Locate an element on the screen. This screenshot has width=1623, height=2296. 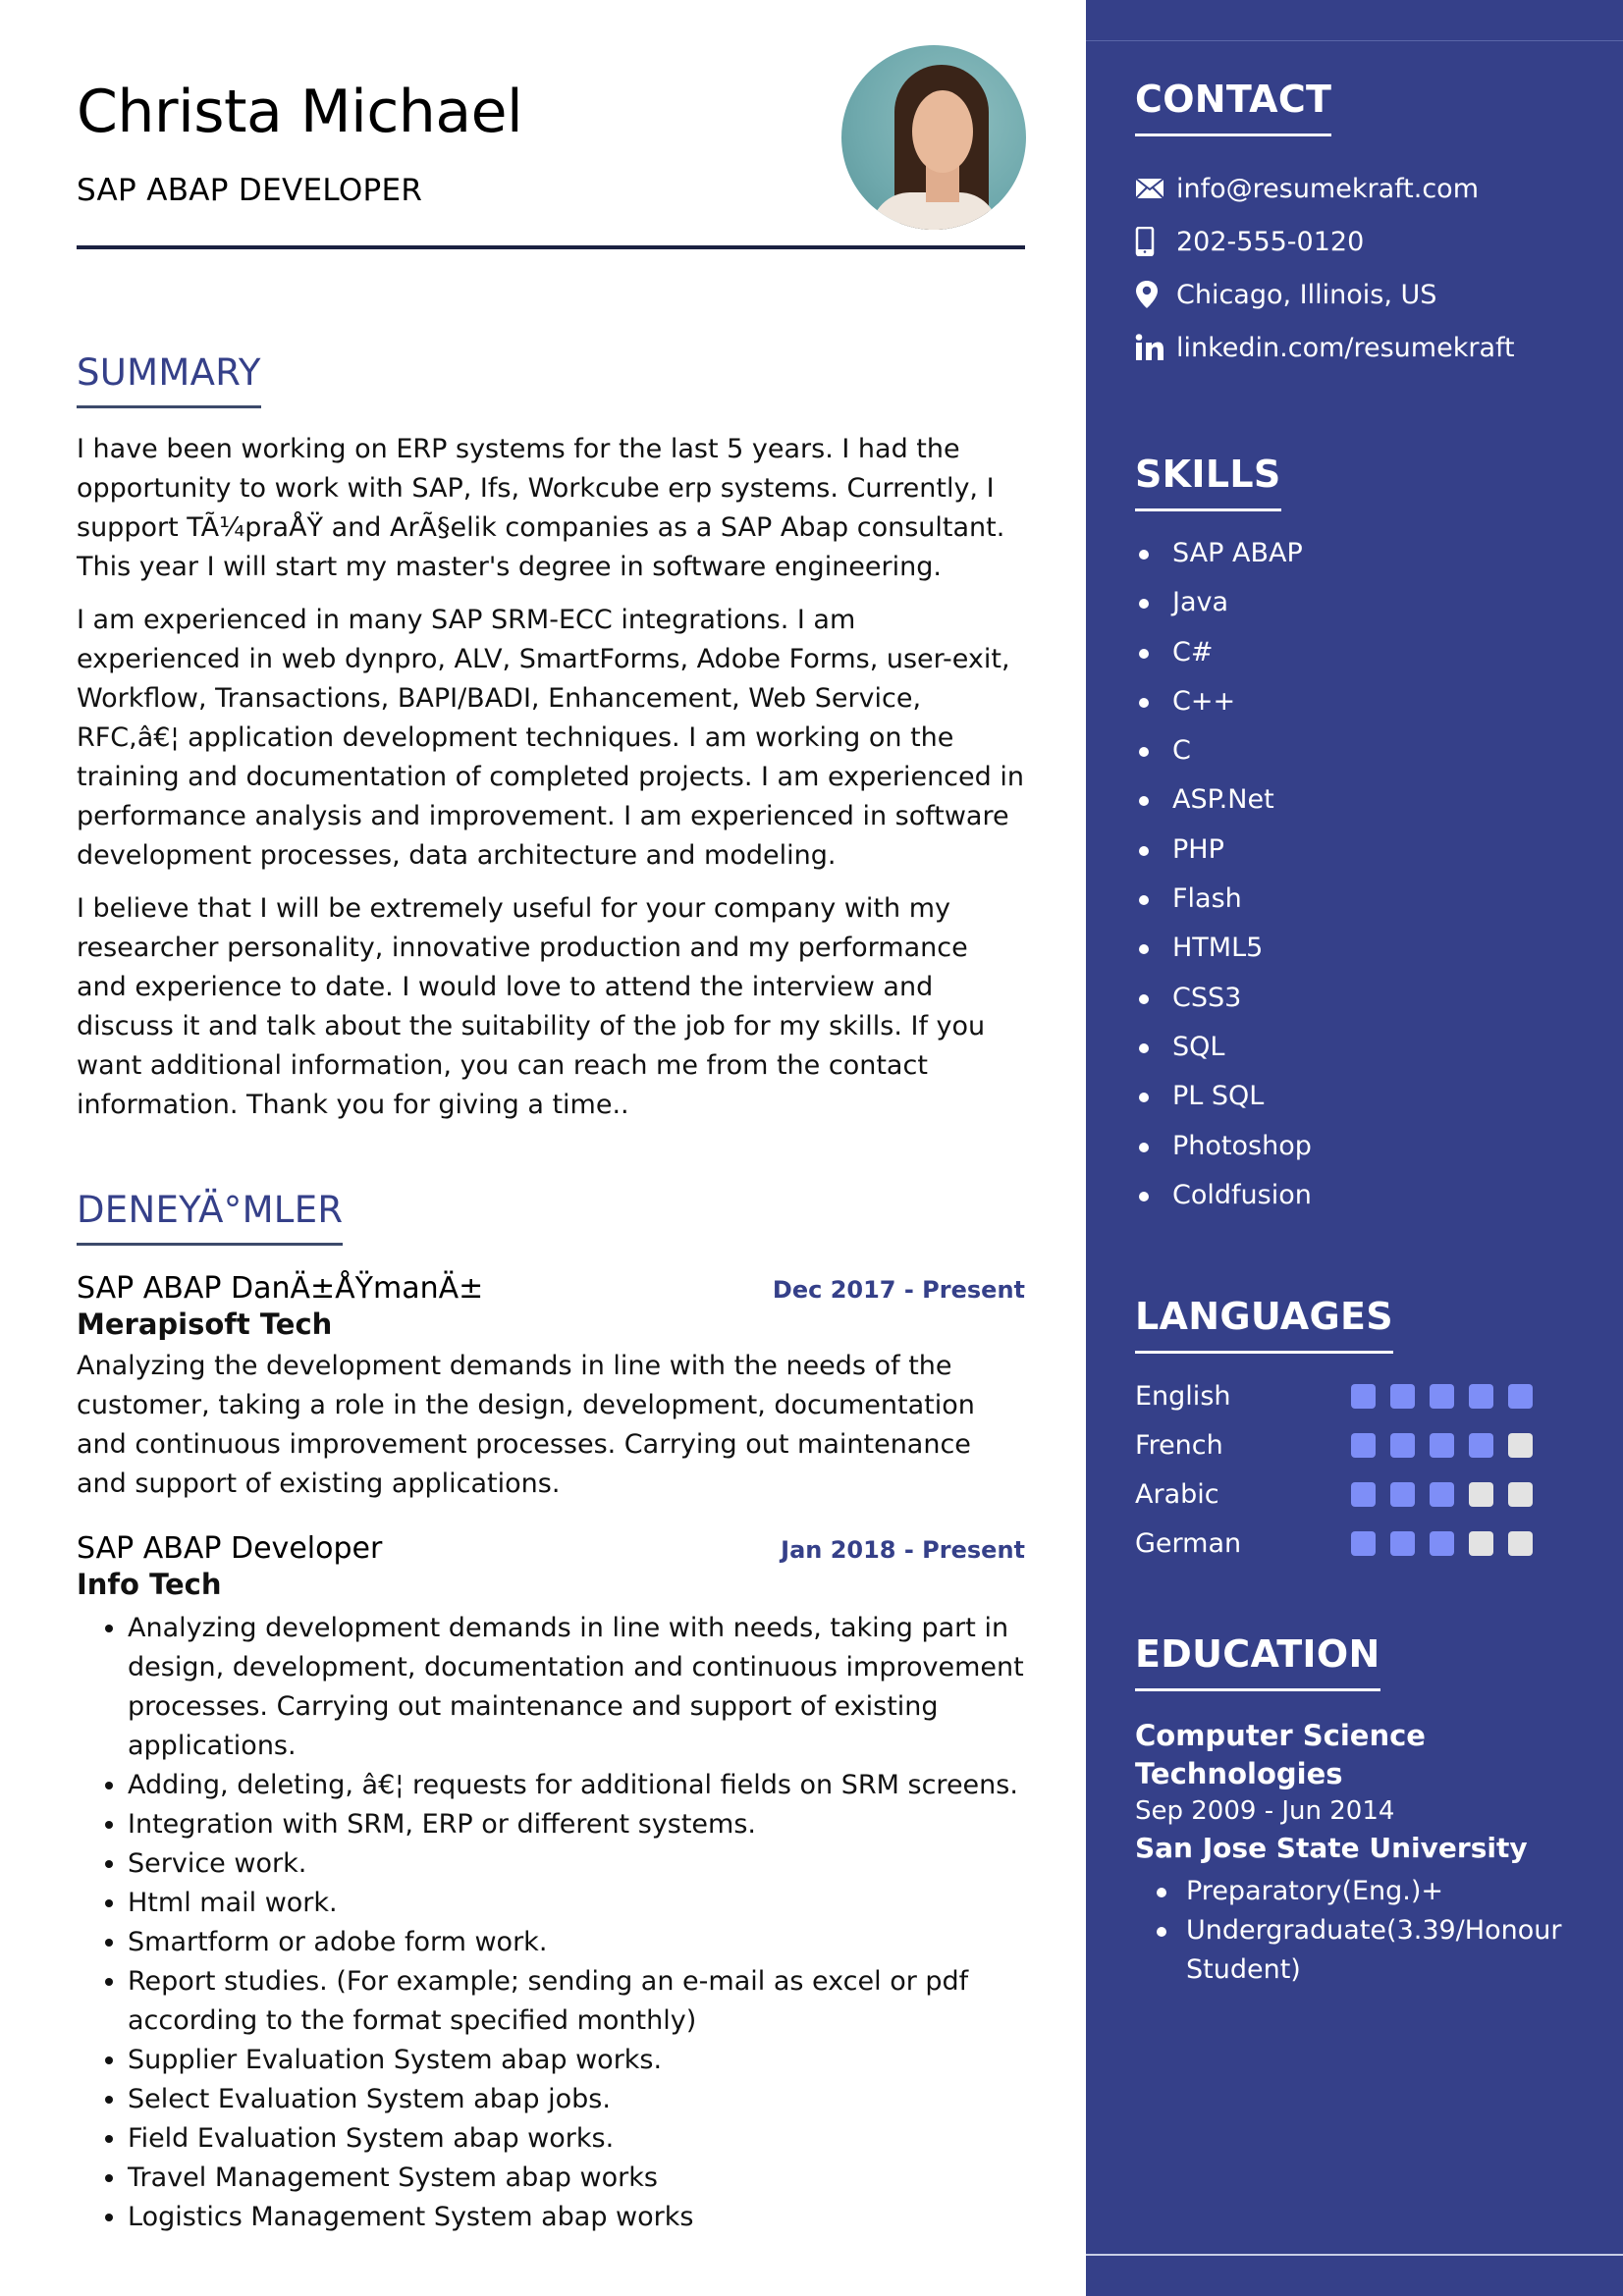
job-date: Dec 2017 - Present is located at coordinates (898, 1290).